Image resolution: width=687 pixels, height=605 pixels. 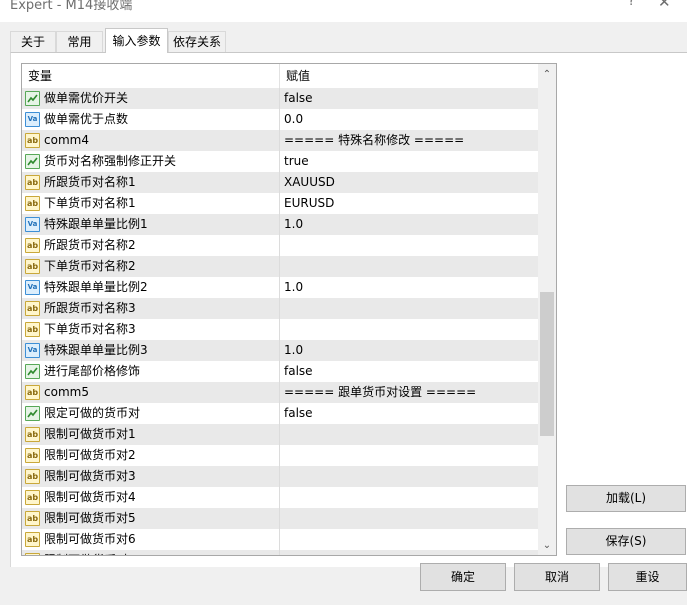 What do you see at coordinates (631, 4) in the screenshot?
I see `help-icon: ?` at bounding box center [631, 4].